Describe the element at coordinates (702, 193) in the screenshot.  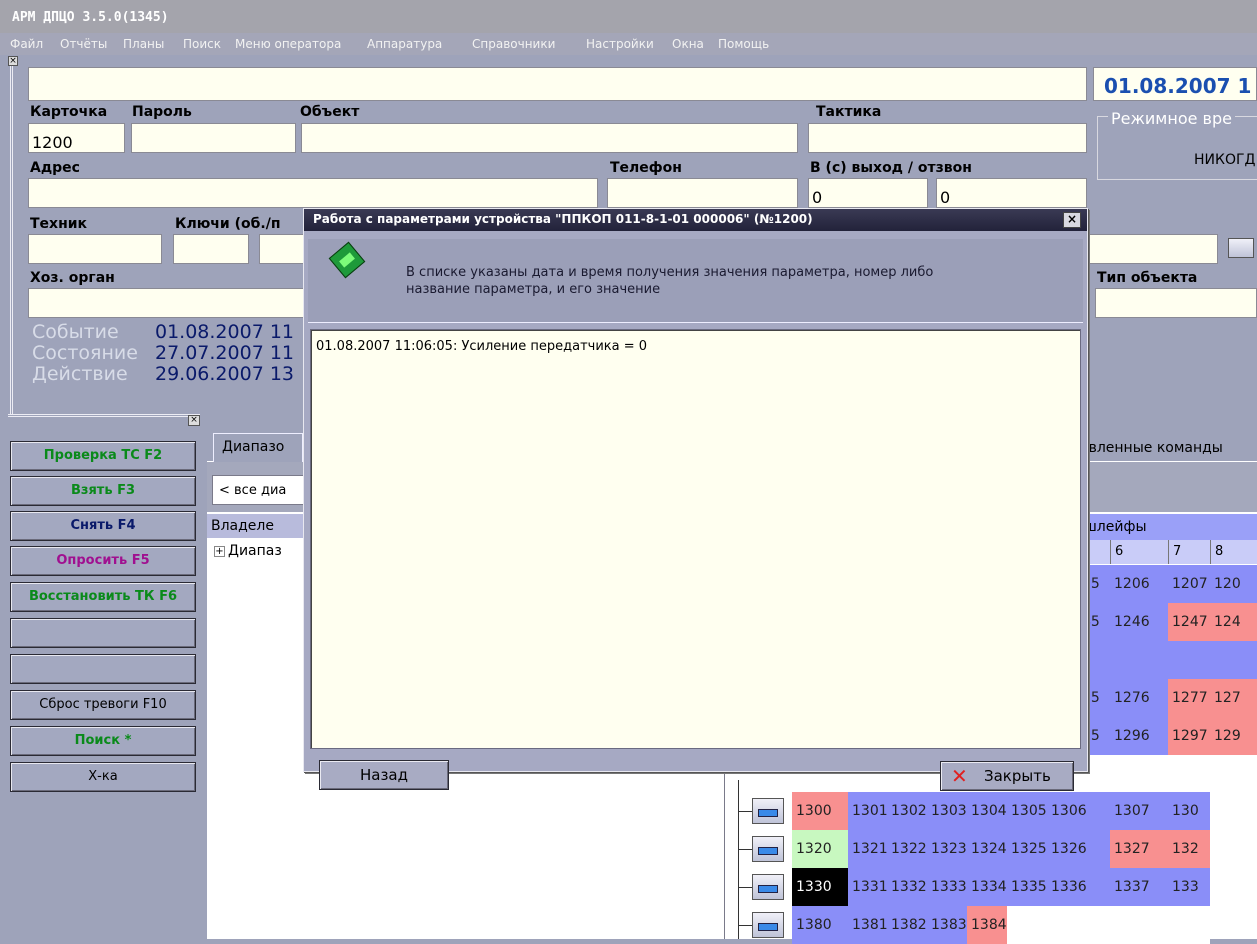
I see `phone-field` at that location.